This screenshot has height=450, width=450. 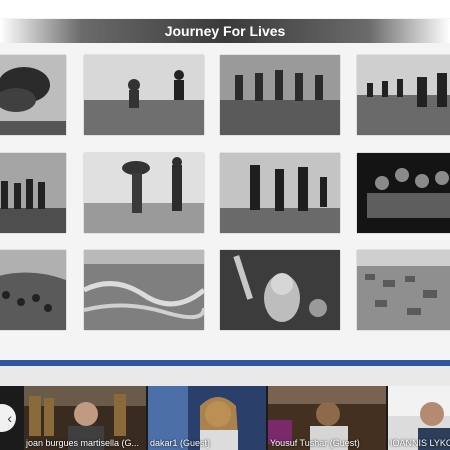 I want to click on presentation-title: Journey For Lives, so click(x=225, y=31).